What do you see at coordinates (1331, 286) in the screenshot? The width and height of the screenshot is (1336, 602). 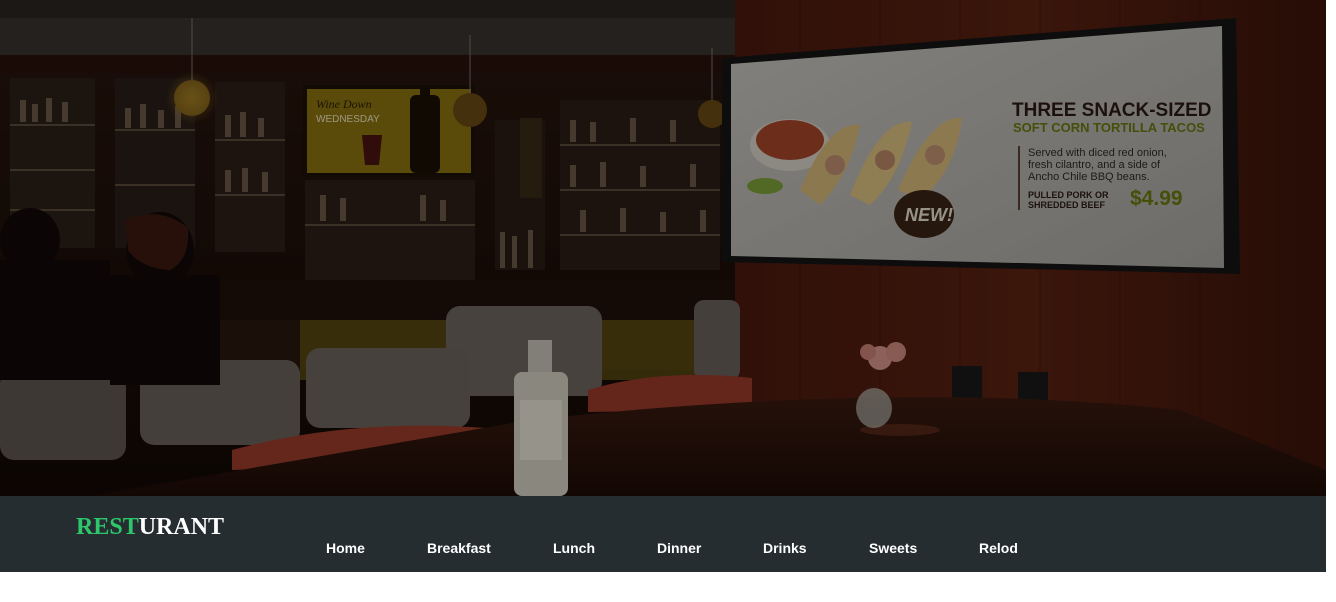 I see `page-margin` at bounding box center [1331, 286].